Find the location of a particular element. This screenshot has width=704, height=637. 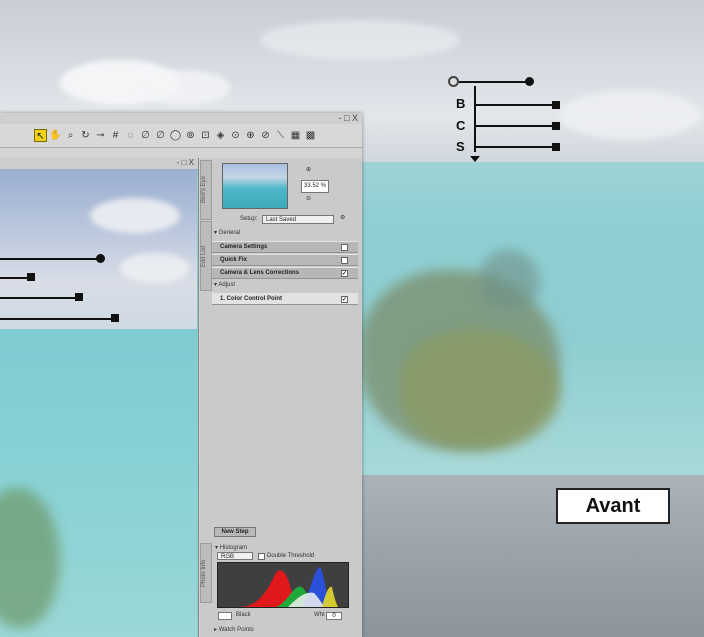

settings-icon: ⚙ is located at coordinates (342, 217).